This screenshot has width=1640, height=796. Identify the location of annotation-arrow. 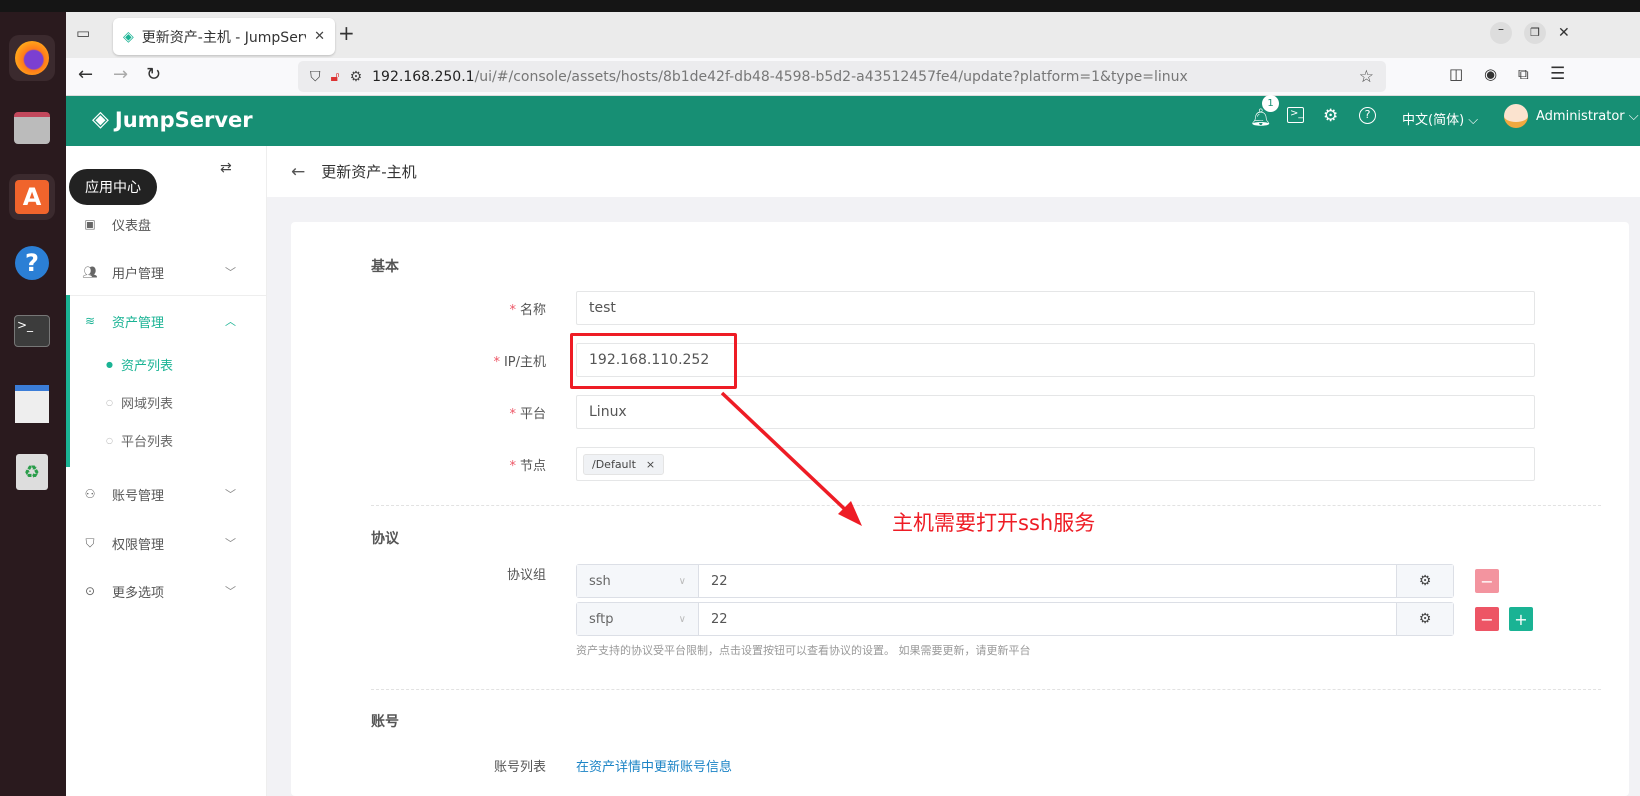
(791, 458).